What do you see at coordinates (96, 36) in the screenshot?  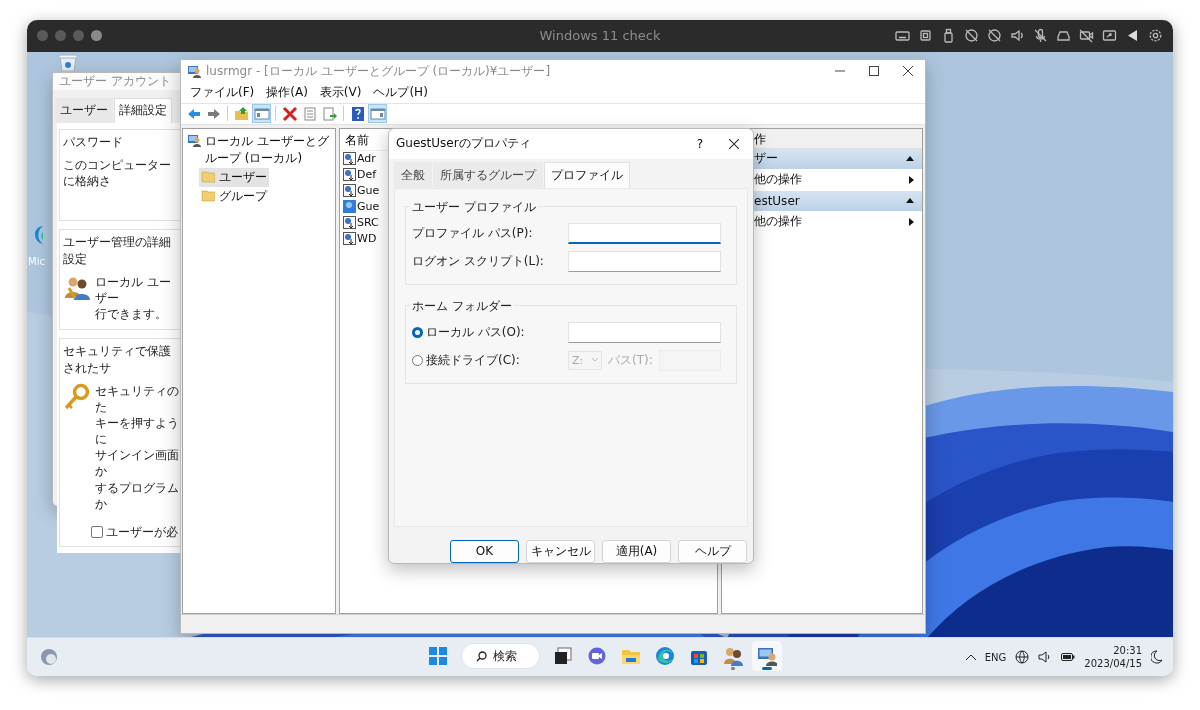 I see `window-control-button` at bounding box center [96, 36].